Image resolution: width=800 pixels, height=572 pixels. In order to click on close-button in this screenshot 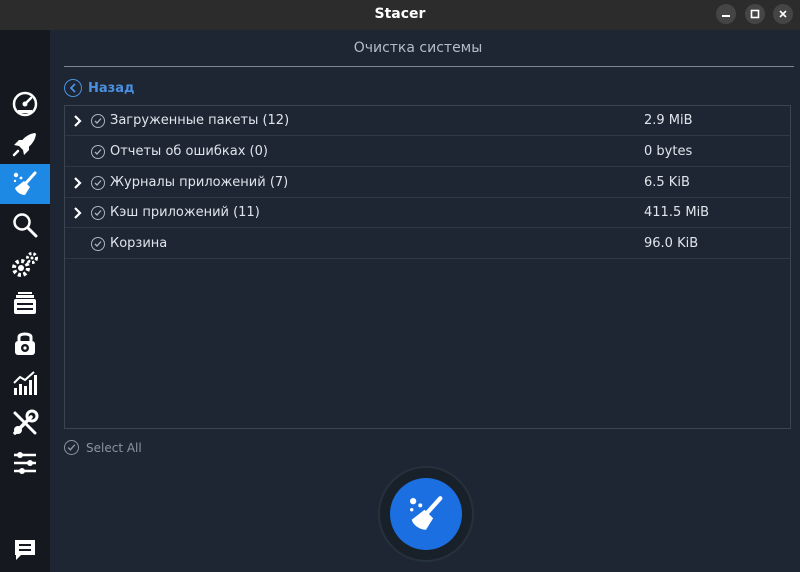, I will do `click(783, 14)`.